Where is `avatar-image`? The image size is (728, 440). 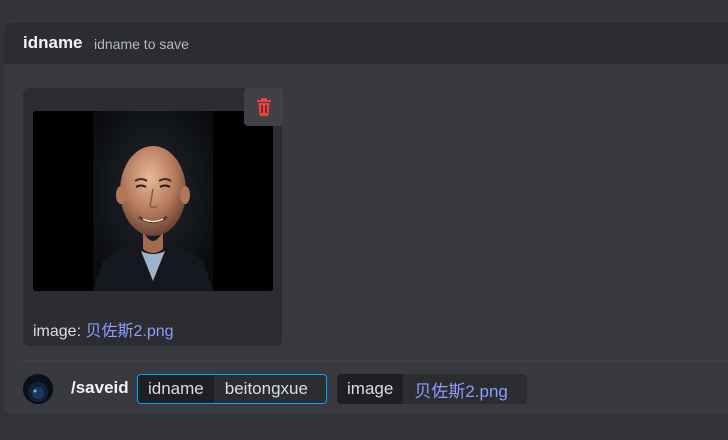
avatar-image is located at coordinates (38, 389).